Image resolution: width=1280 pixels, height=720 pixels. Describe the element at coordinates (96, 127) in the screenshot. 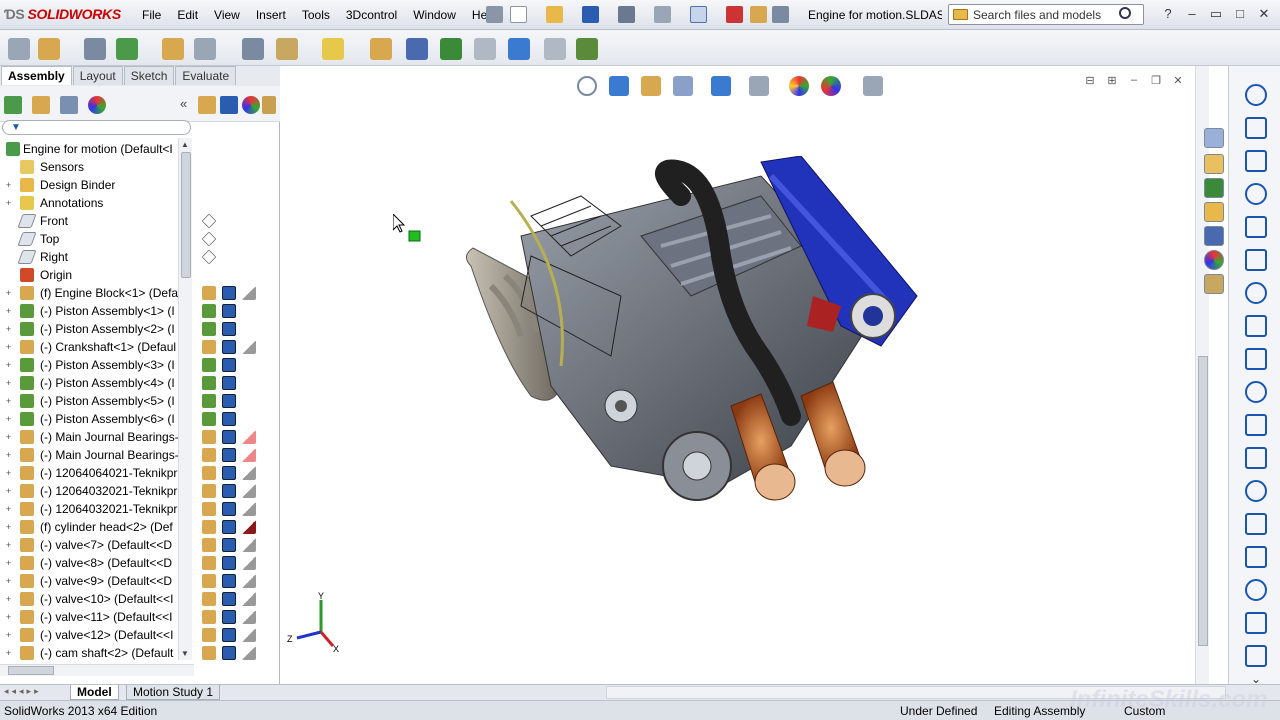

I see `tree-filter-input: ▼` at that location.